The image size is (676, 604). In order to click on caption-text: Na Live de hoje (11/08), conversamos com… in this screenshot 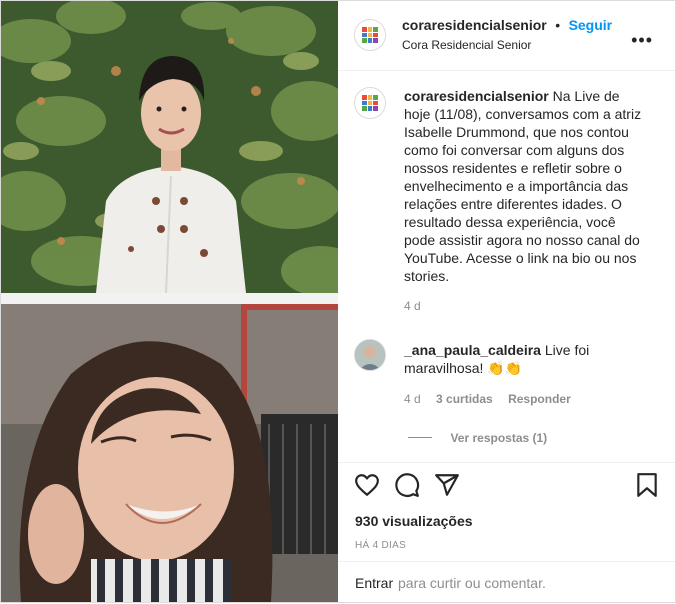, I will do `click(523, 186)`.